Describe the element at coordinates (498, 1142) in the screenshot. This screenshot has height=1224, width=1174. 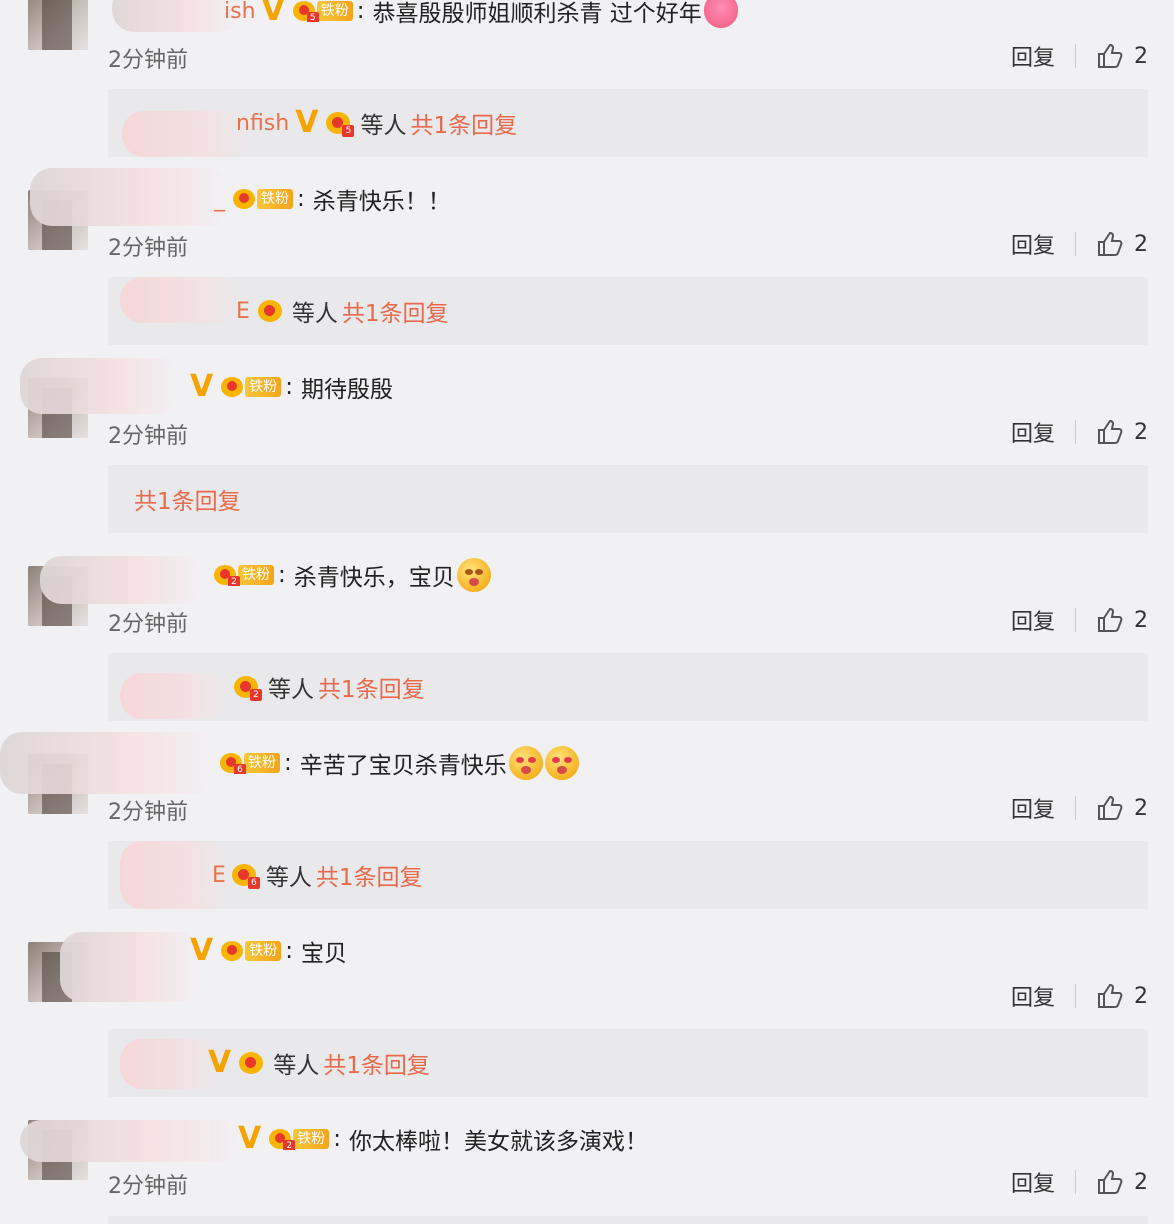
I see `comment-text: 你太棒啦！美女就该多演戏！` at that location.